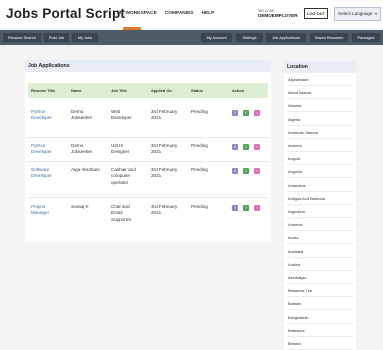  I want to click on site-logo: Jobs Portal Script, so click(65, 13).